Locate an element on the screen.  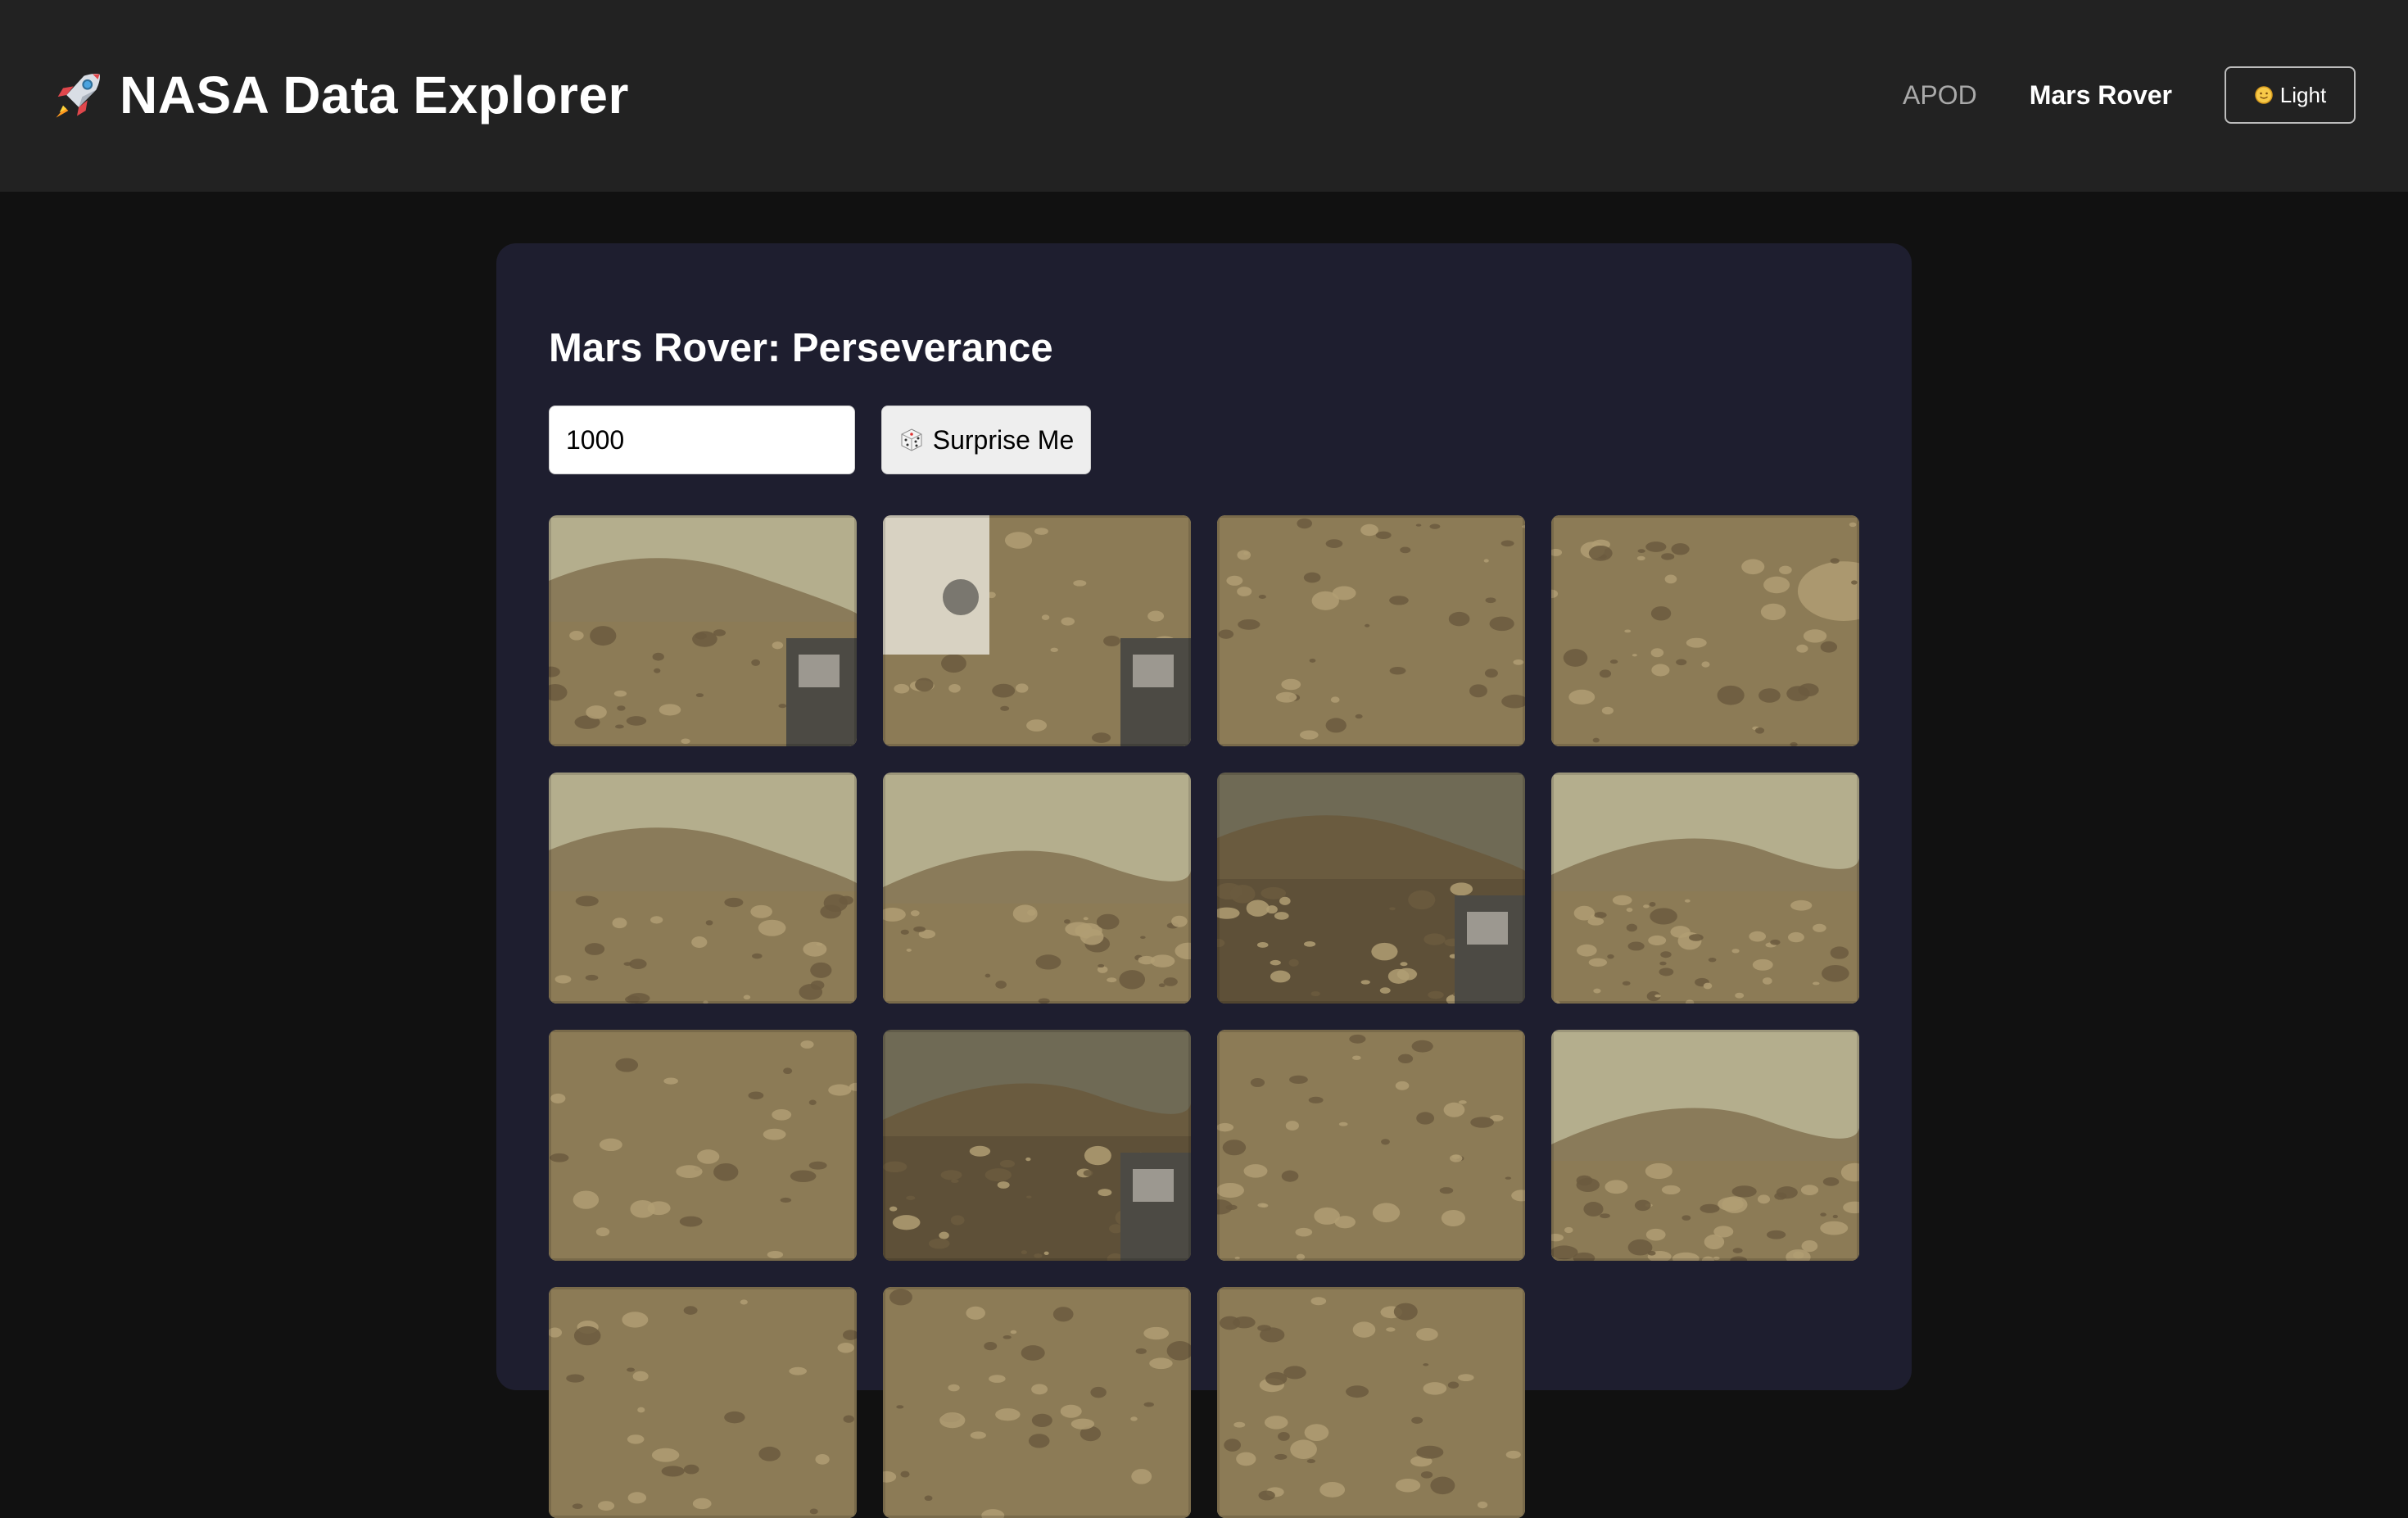
sol-input is located at coordinates (702, 440).